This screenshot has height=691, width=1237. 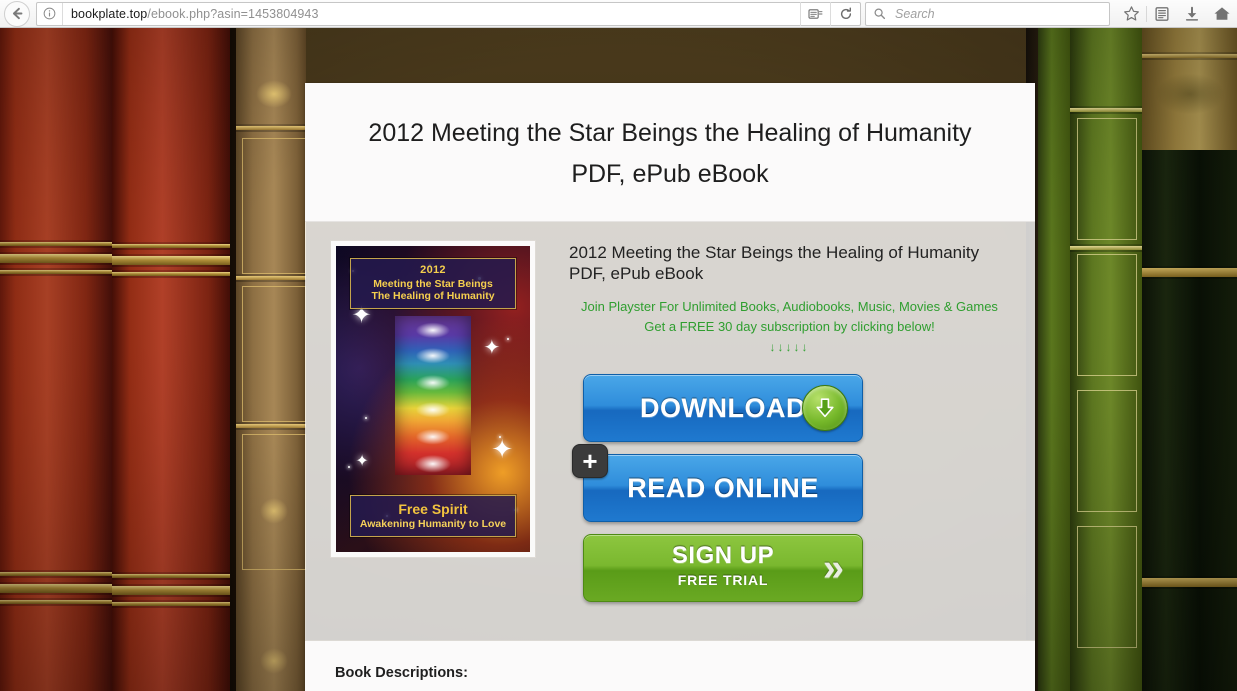 I want to click on url-host: bookplate.top, so click(x=109, y=13).